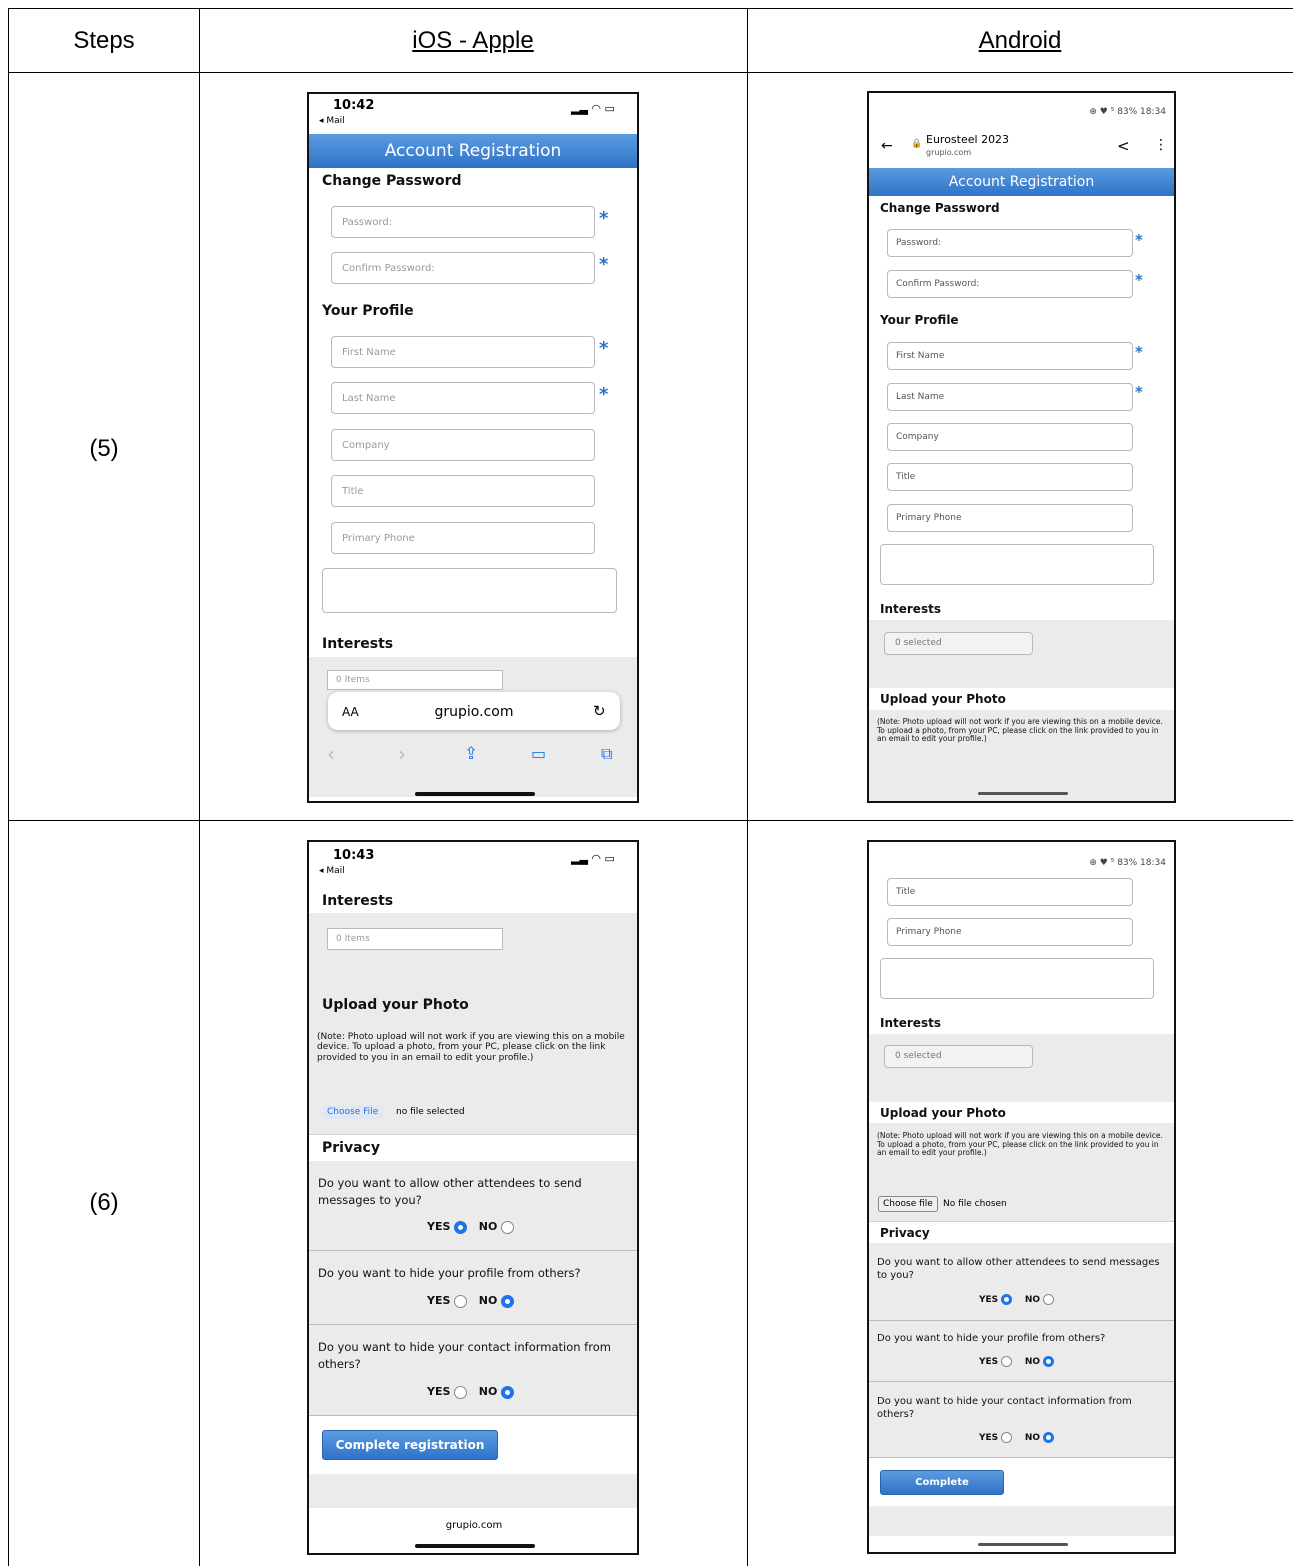  I want to click on share-icon: ⇪, so click(471, 754).